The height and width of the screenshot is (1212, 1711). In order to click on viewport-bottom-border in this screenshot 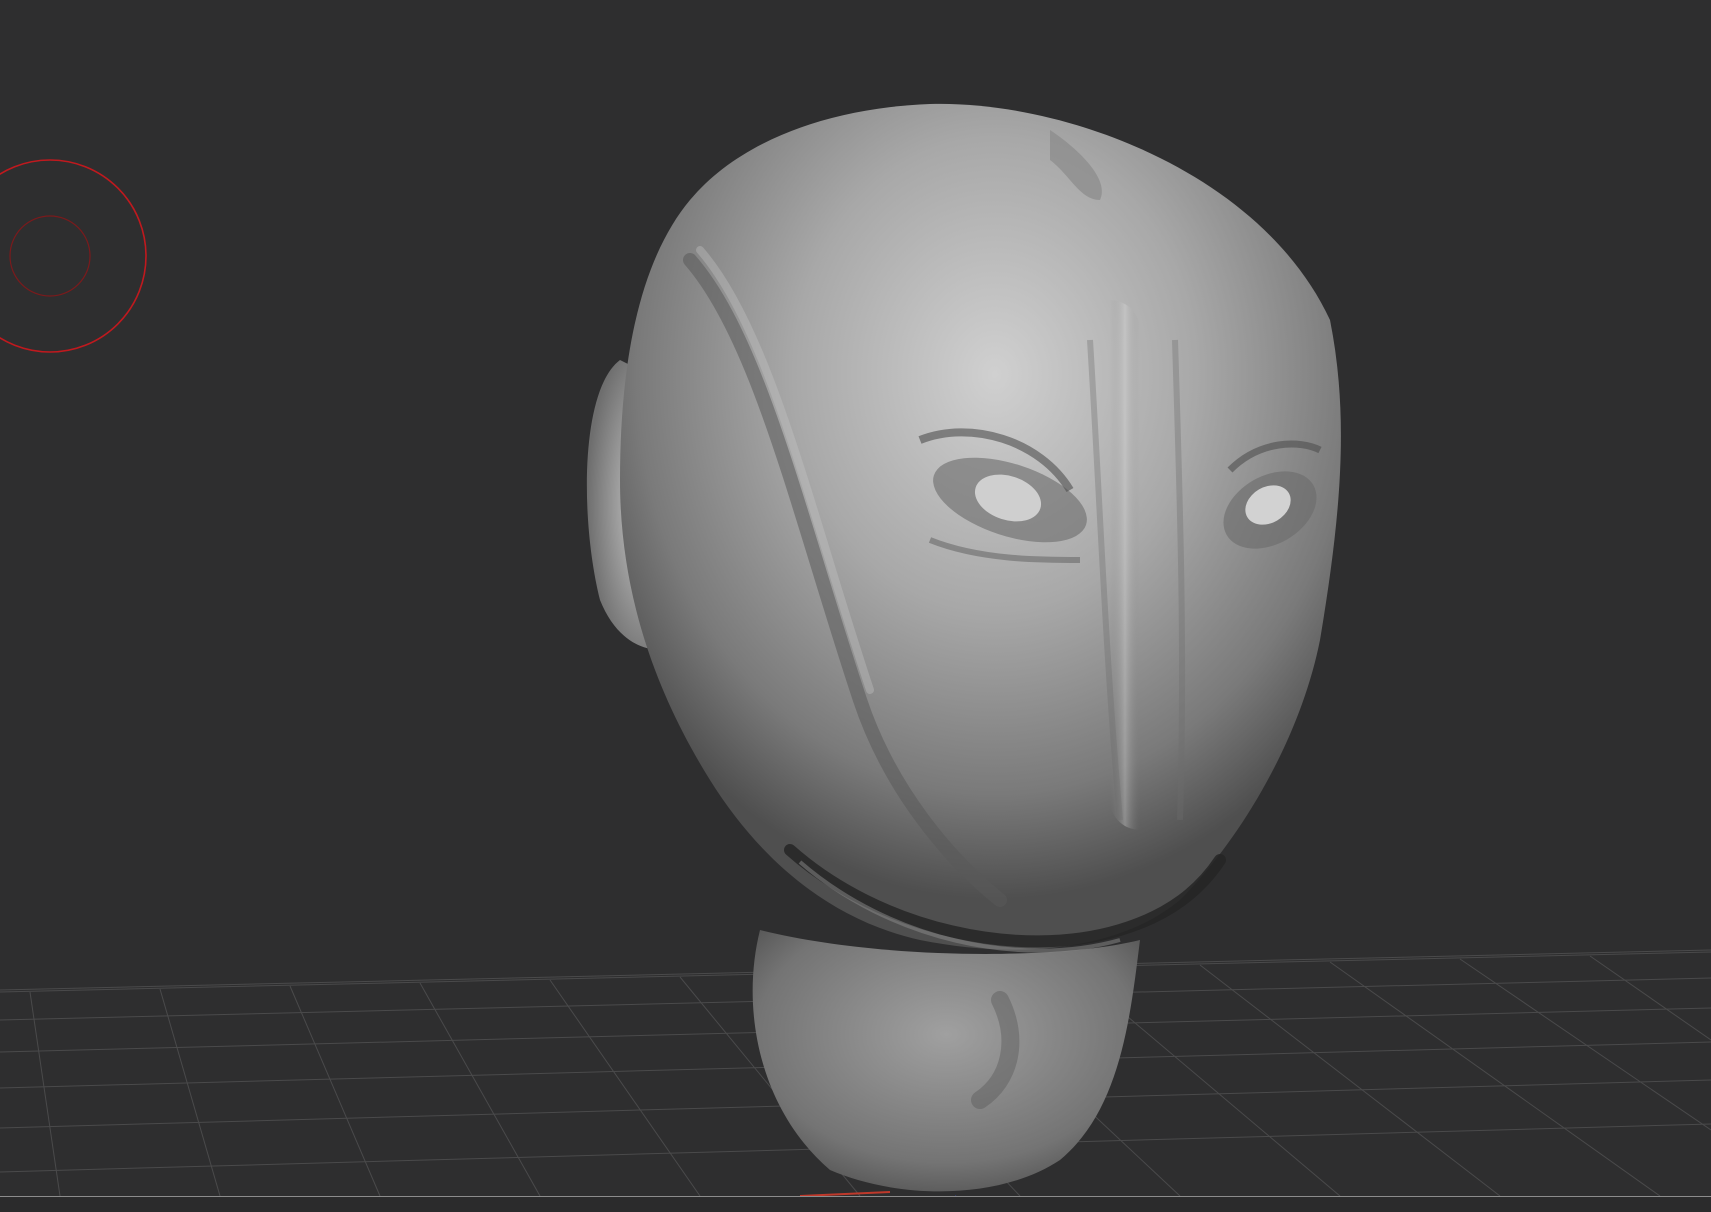, I will do `click(855, 1204)`.